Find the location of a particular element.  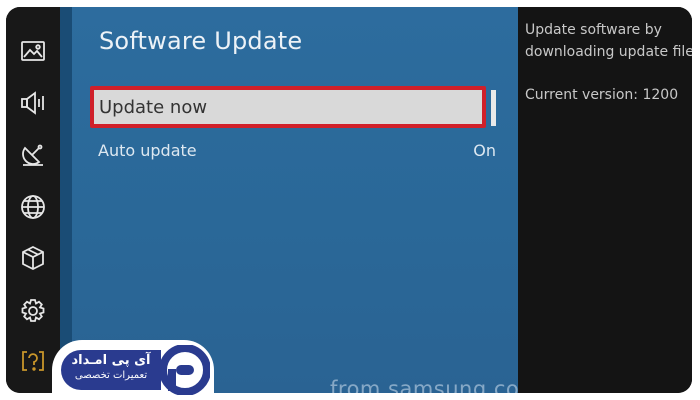

current-version: Current version: 1200 is located at coordinates (602, 95).